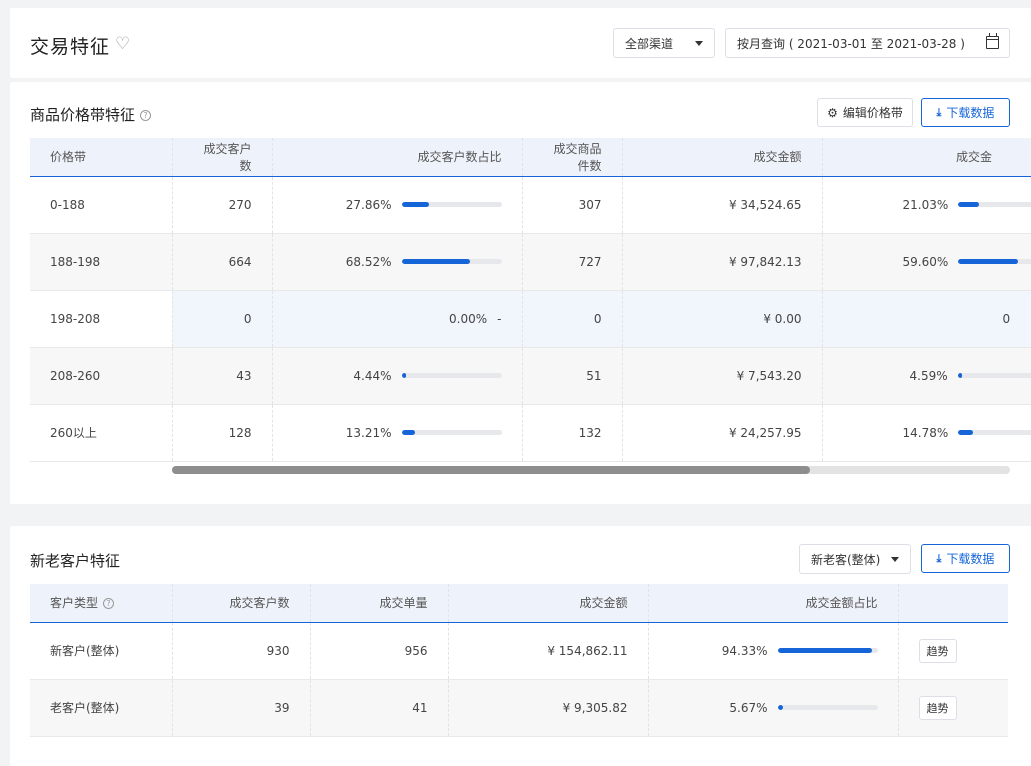 The image size is (1031, 766). I want to click on customers-cell: 43, so click(221, 376).